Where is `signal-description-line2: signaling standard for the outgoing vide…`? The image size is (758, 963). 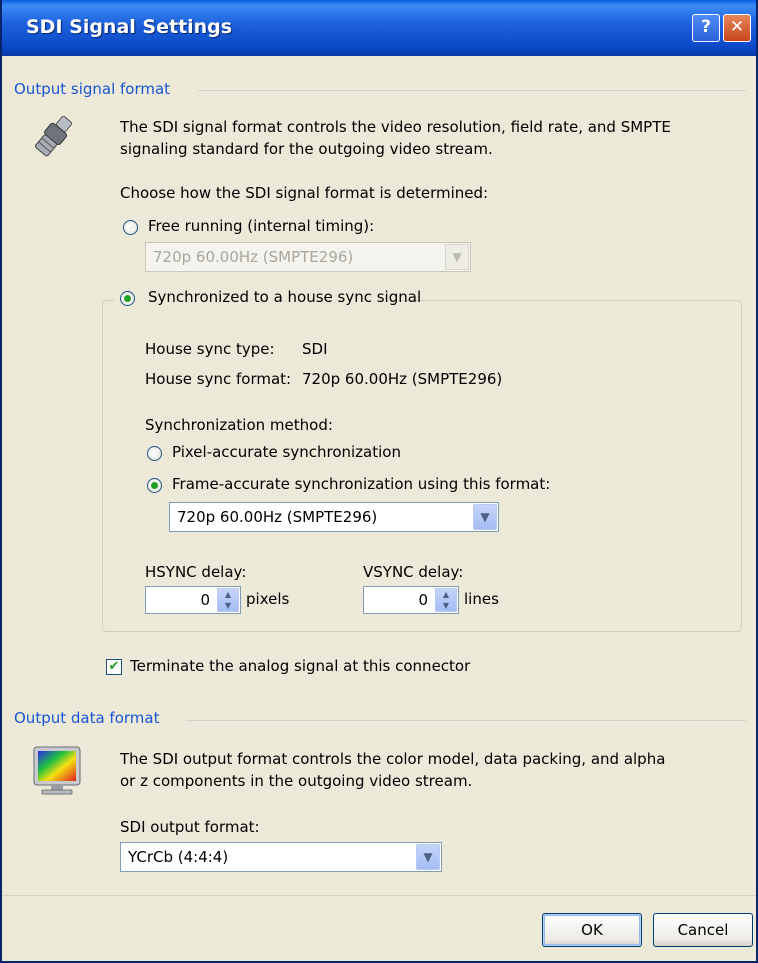
signal-description-line2: signaling standard for the outgoing vide… is located at coordinates (306, 149).